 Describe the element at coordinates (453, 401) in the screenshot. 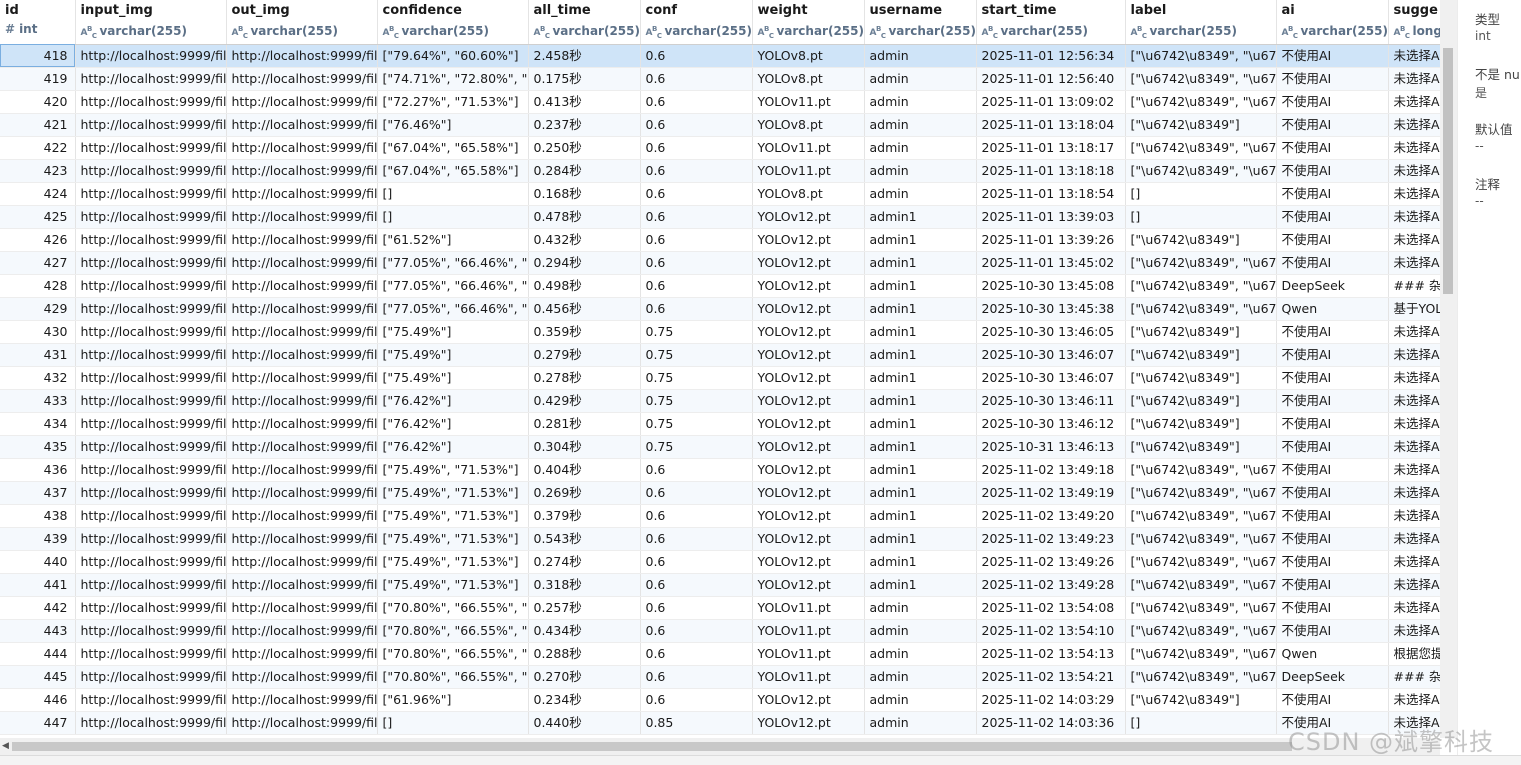

I see `cell-confidence: ["76.42%"]` at that location.